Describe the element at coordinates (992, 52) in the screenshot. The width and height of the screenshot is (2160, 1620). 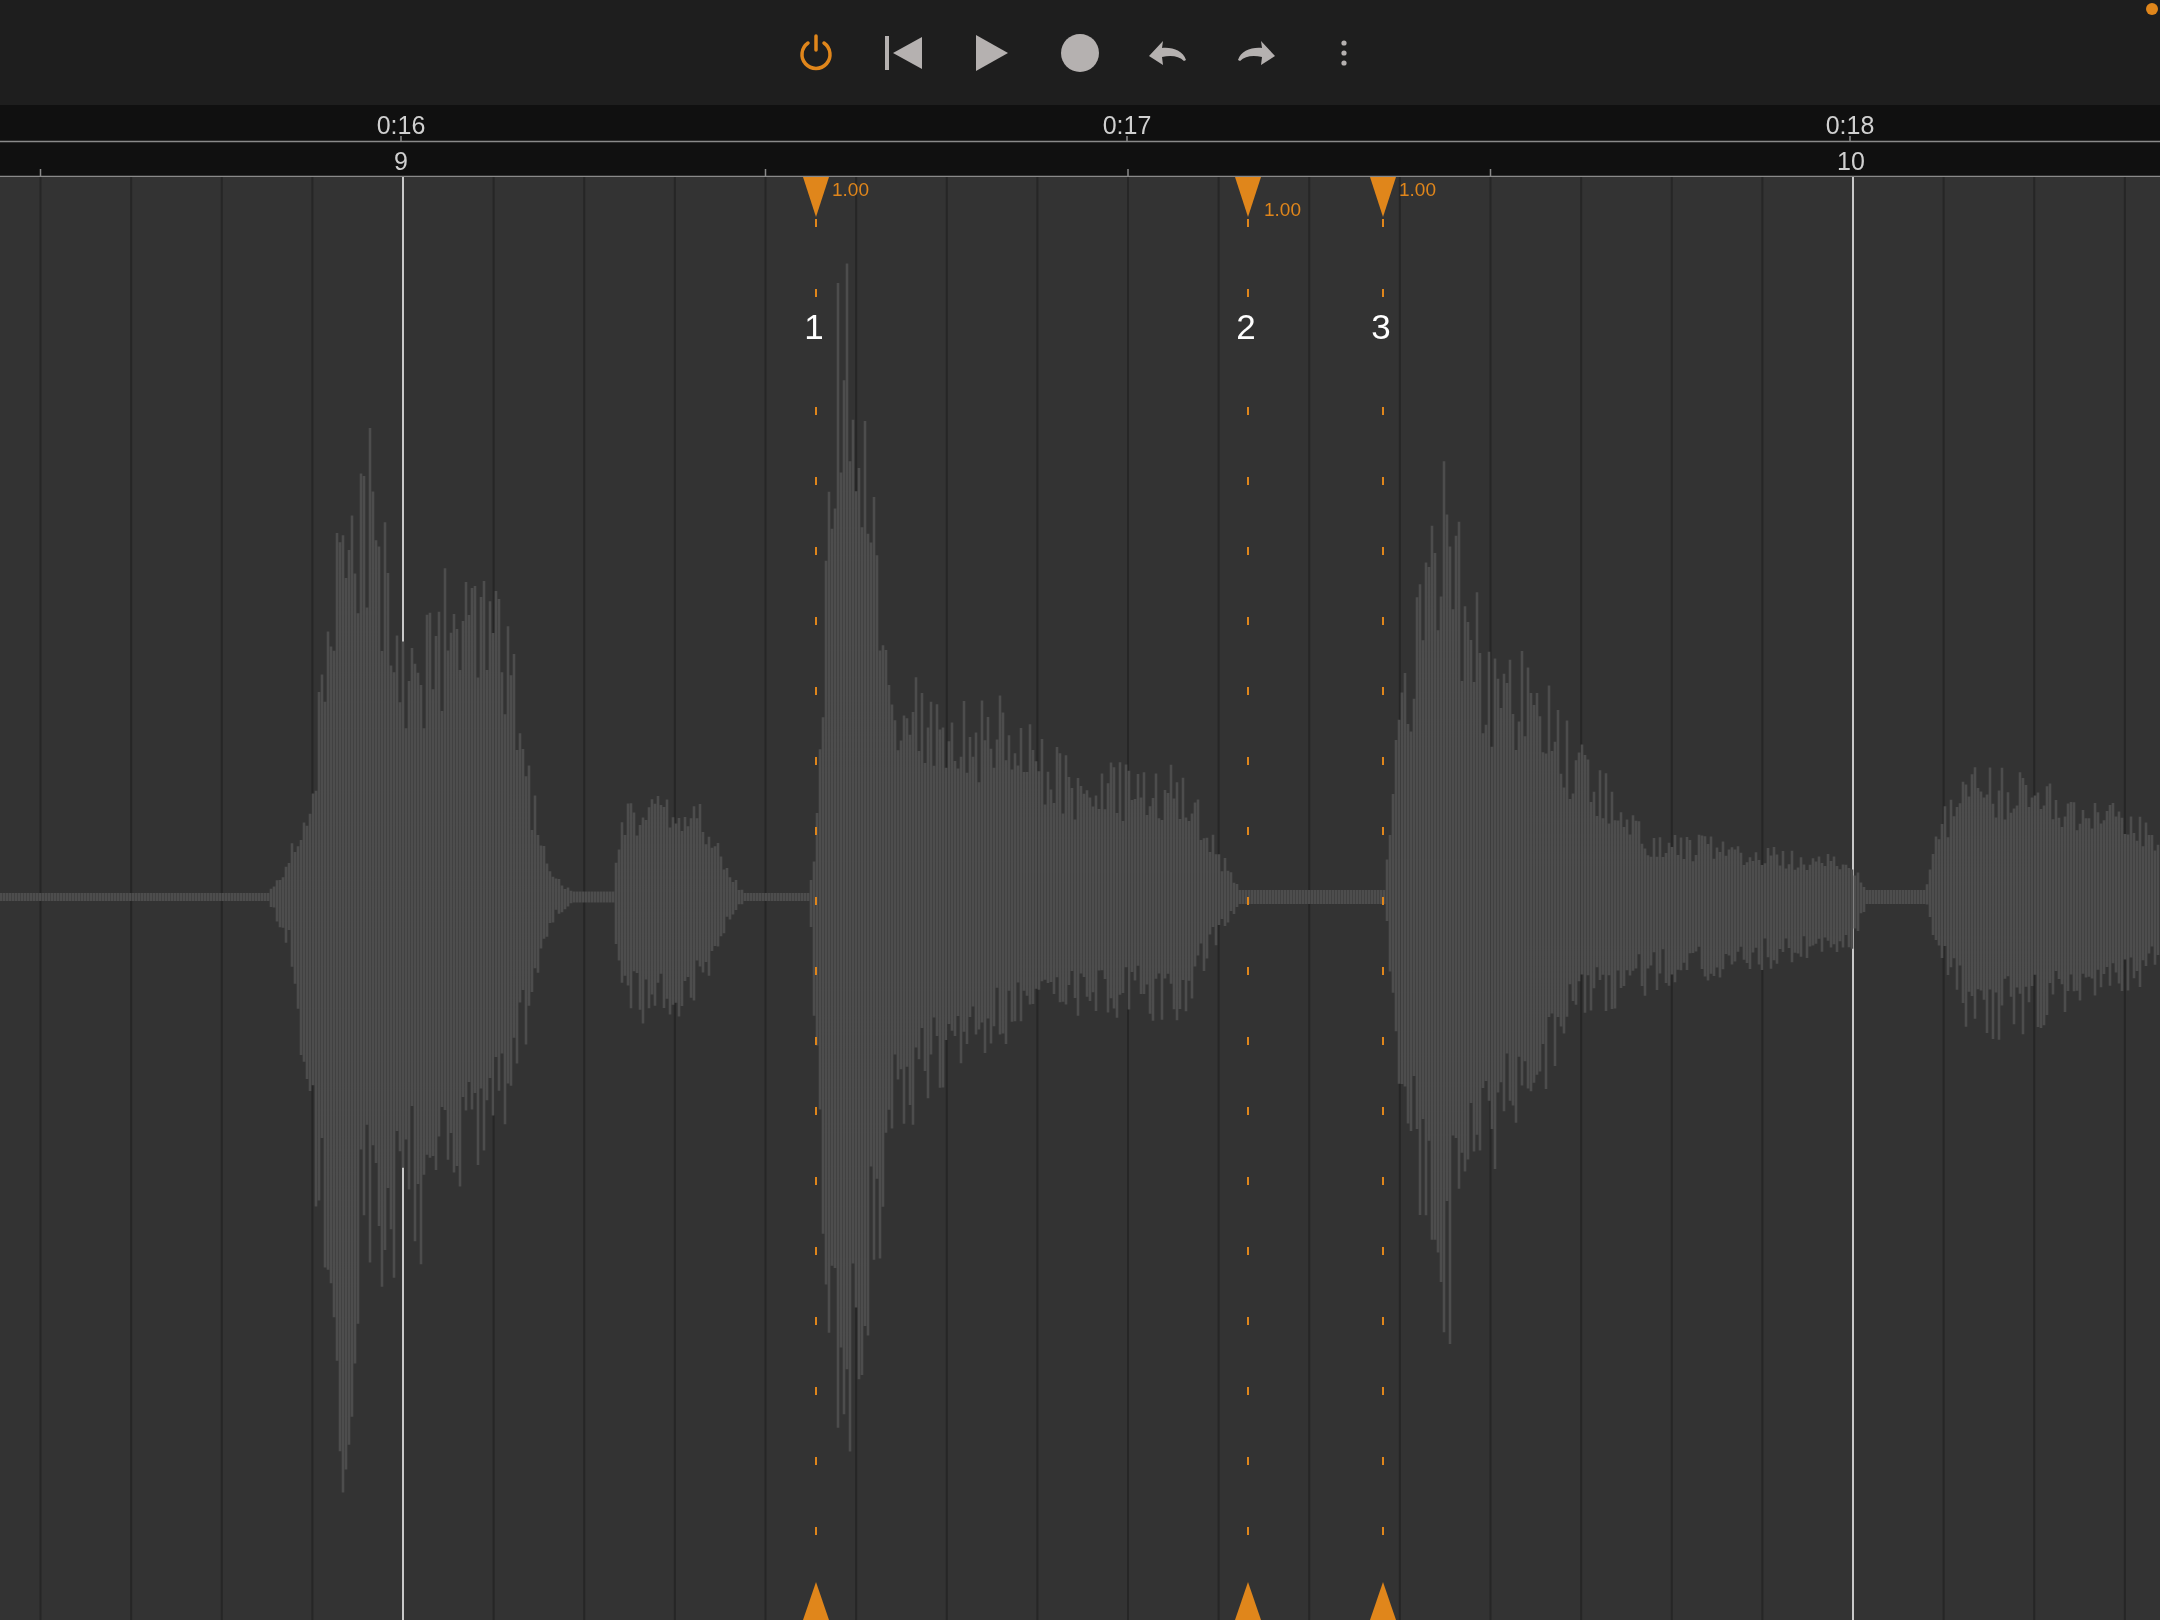
I see `play-icon` at that location.